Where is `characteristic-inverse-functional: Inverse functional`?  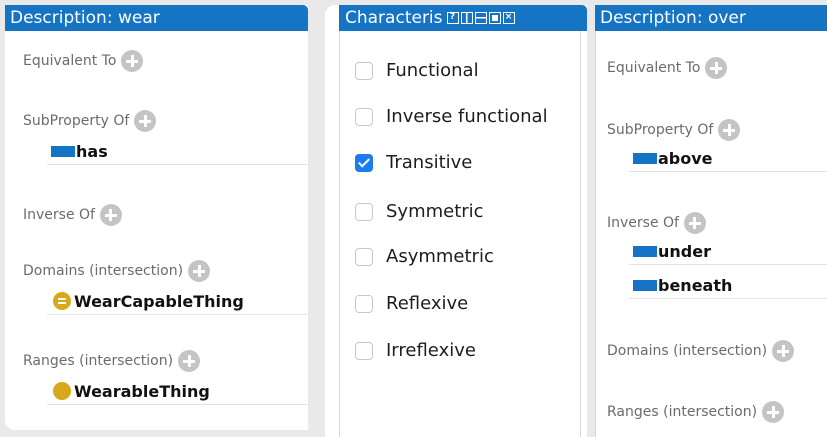
characteristic-inverse-functional: Inverse functional is located at coordinates (451, 116).